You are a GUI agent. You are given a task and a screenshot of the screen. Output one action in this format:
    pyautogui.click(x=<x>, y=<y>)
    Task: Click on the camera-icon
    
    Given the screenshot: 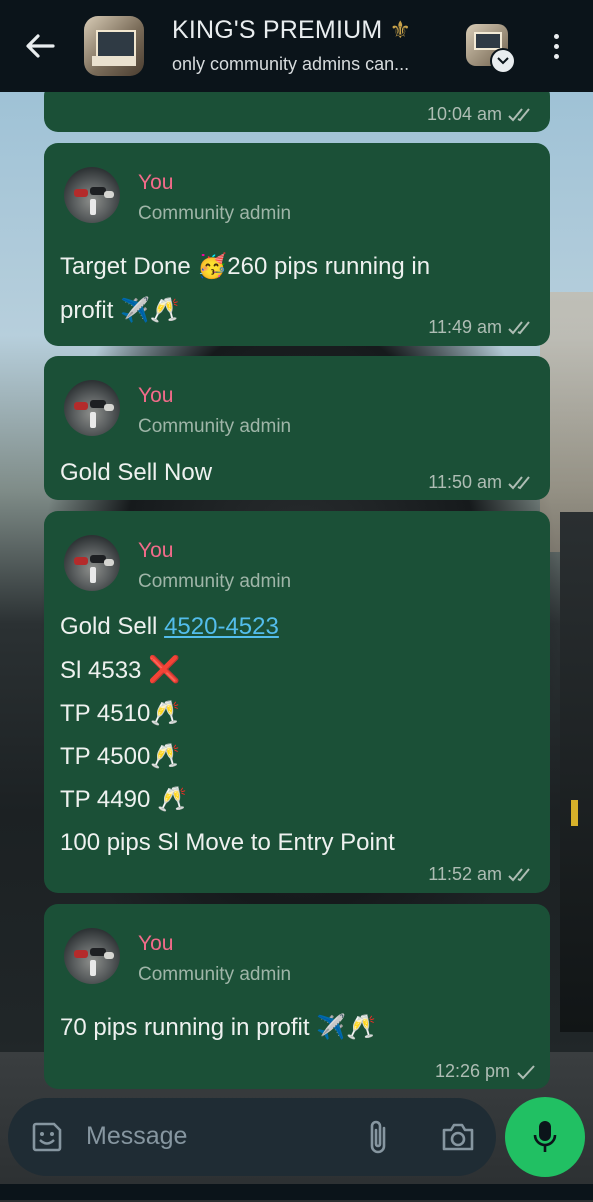 What is the action you would take?
    pyautogui.click(x=458, y=1137)
    